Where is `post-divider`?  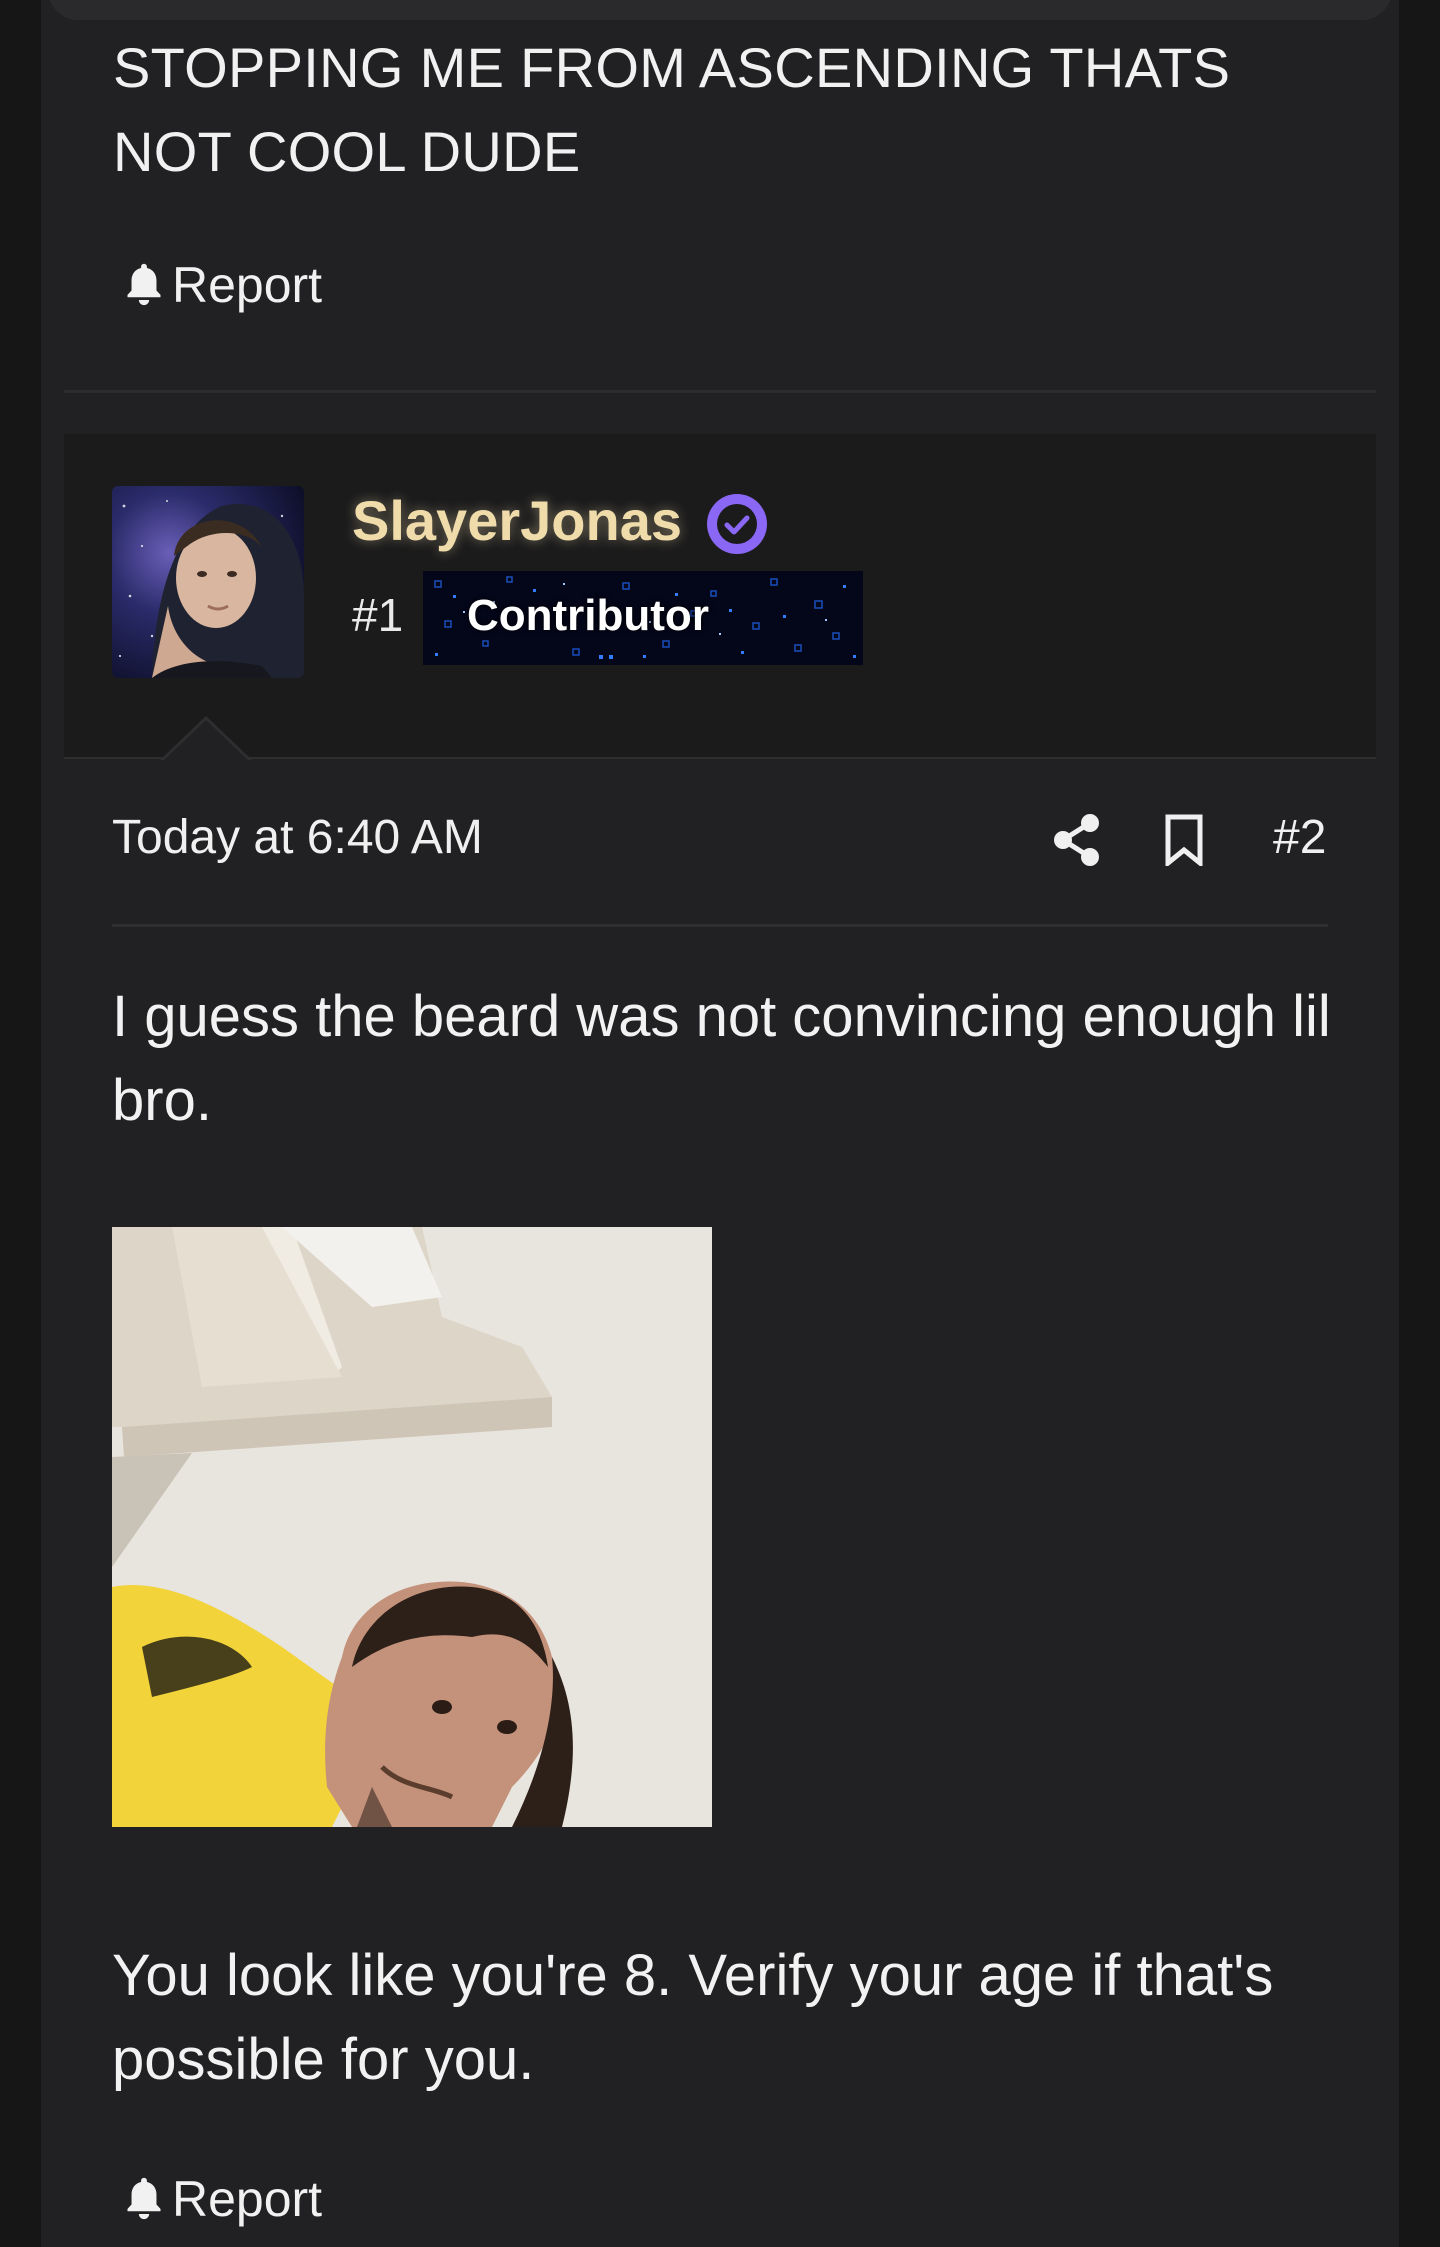 post-divider is located at coordinates (720, 391).